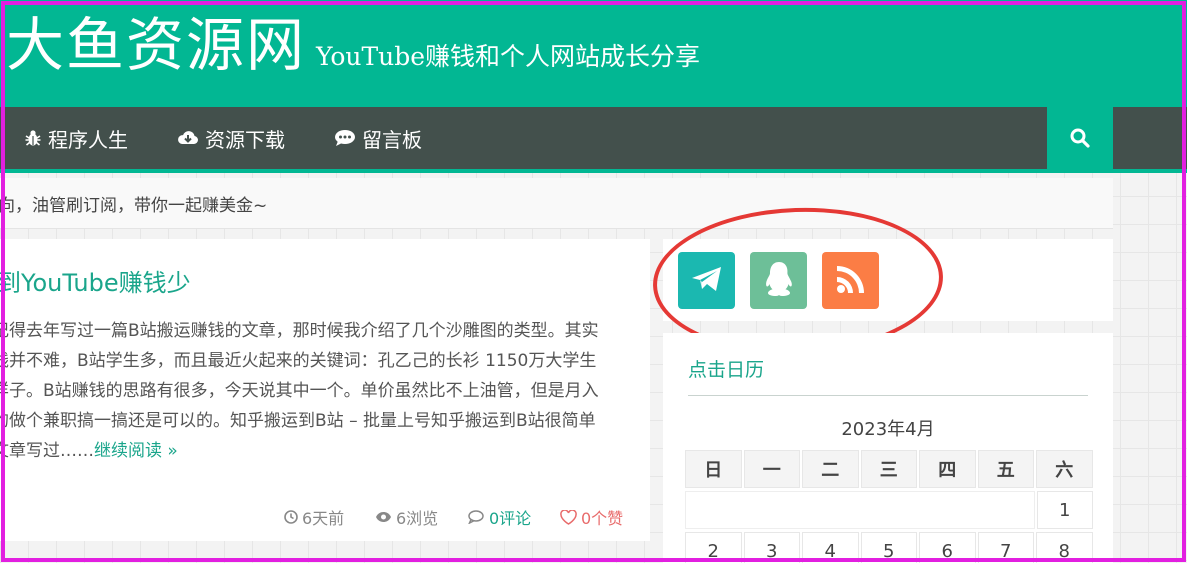 The image size is (1187, 563). I want to click on bug-icon, so click(33, 138).